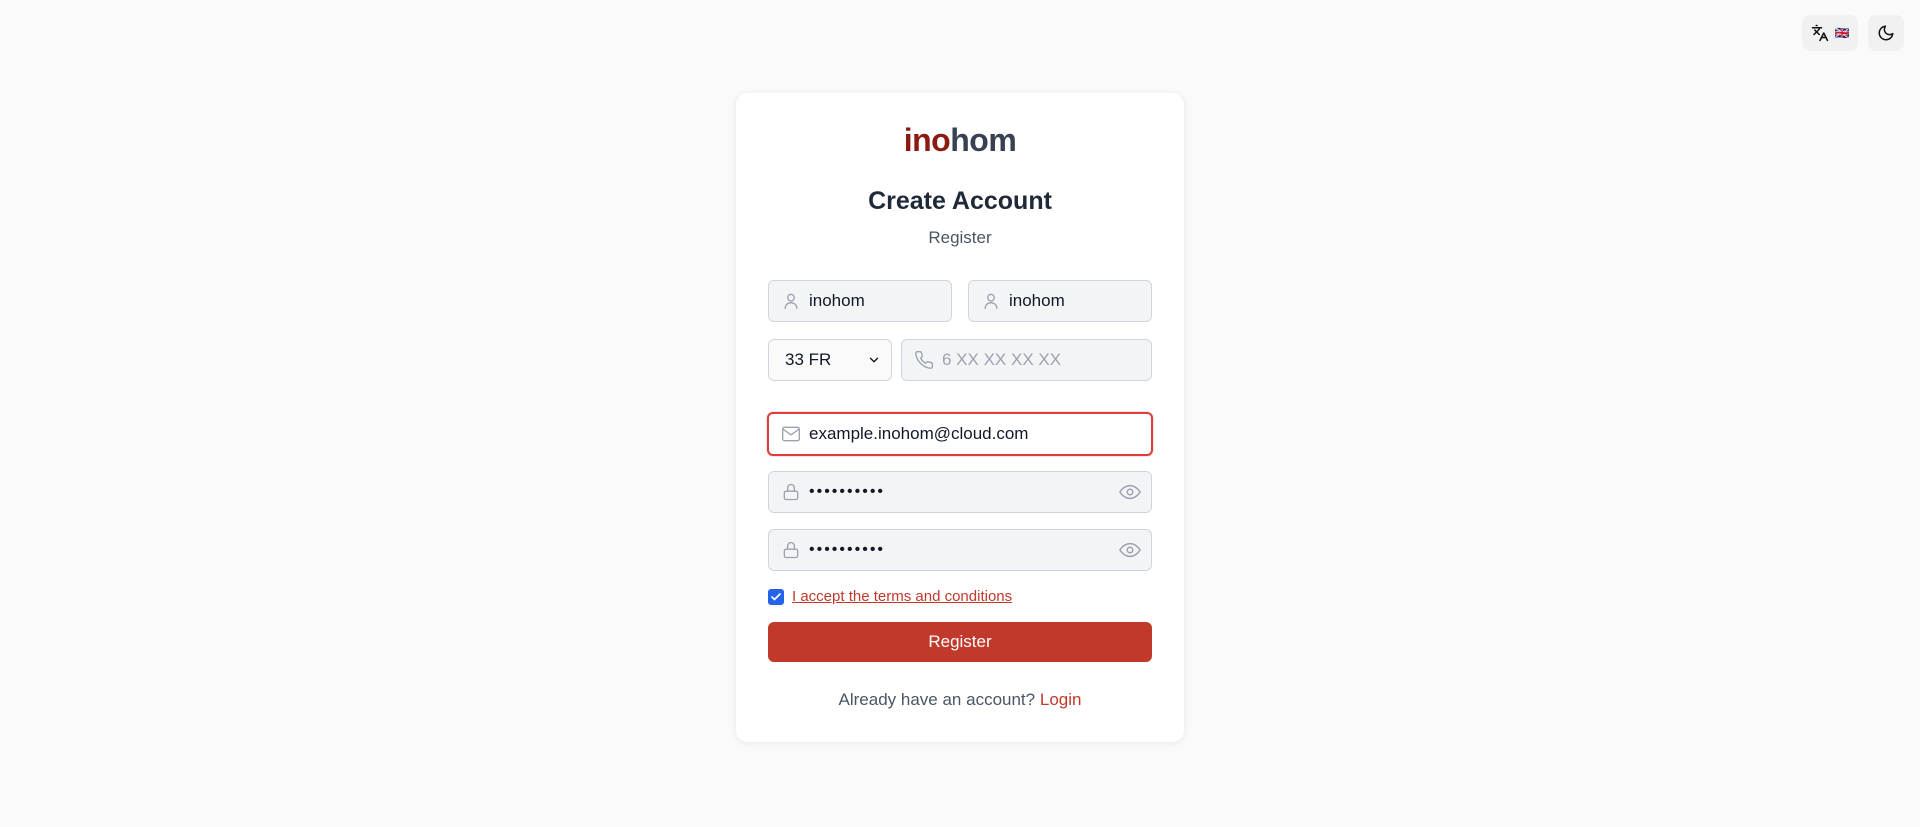 Image resolution: width=1920 pixels, height=827 pixels. I want to click on confirm-password-field, so click(960, 550).